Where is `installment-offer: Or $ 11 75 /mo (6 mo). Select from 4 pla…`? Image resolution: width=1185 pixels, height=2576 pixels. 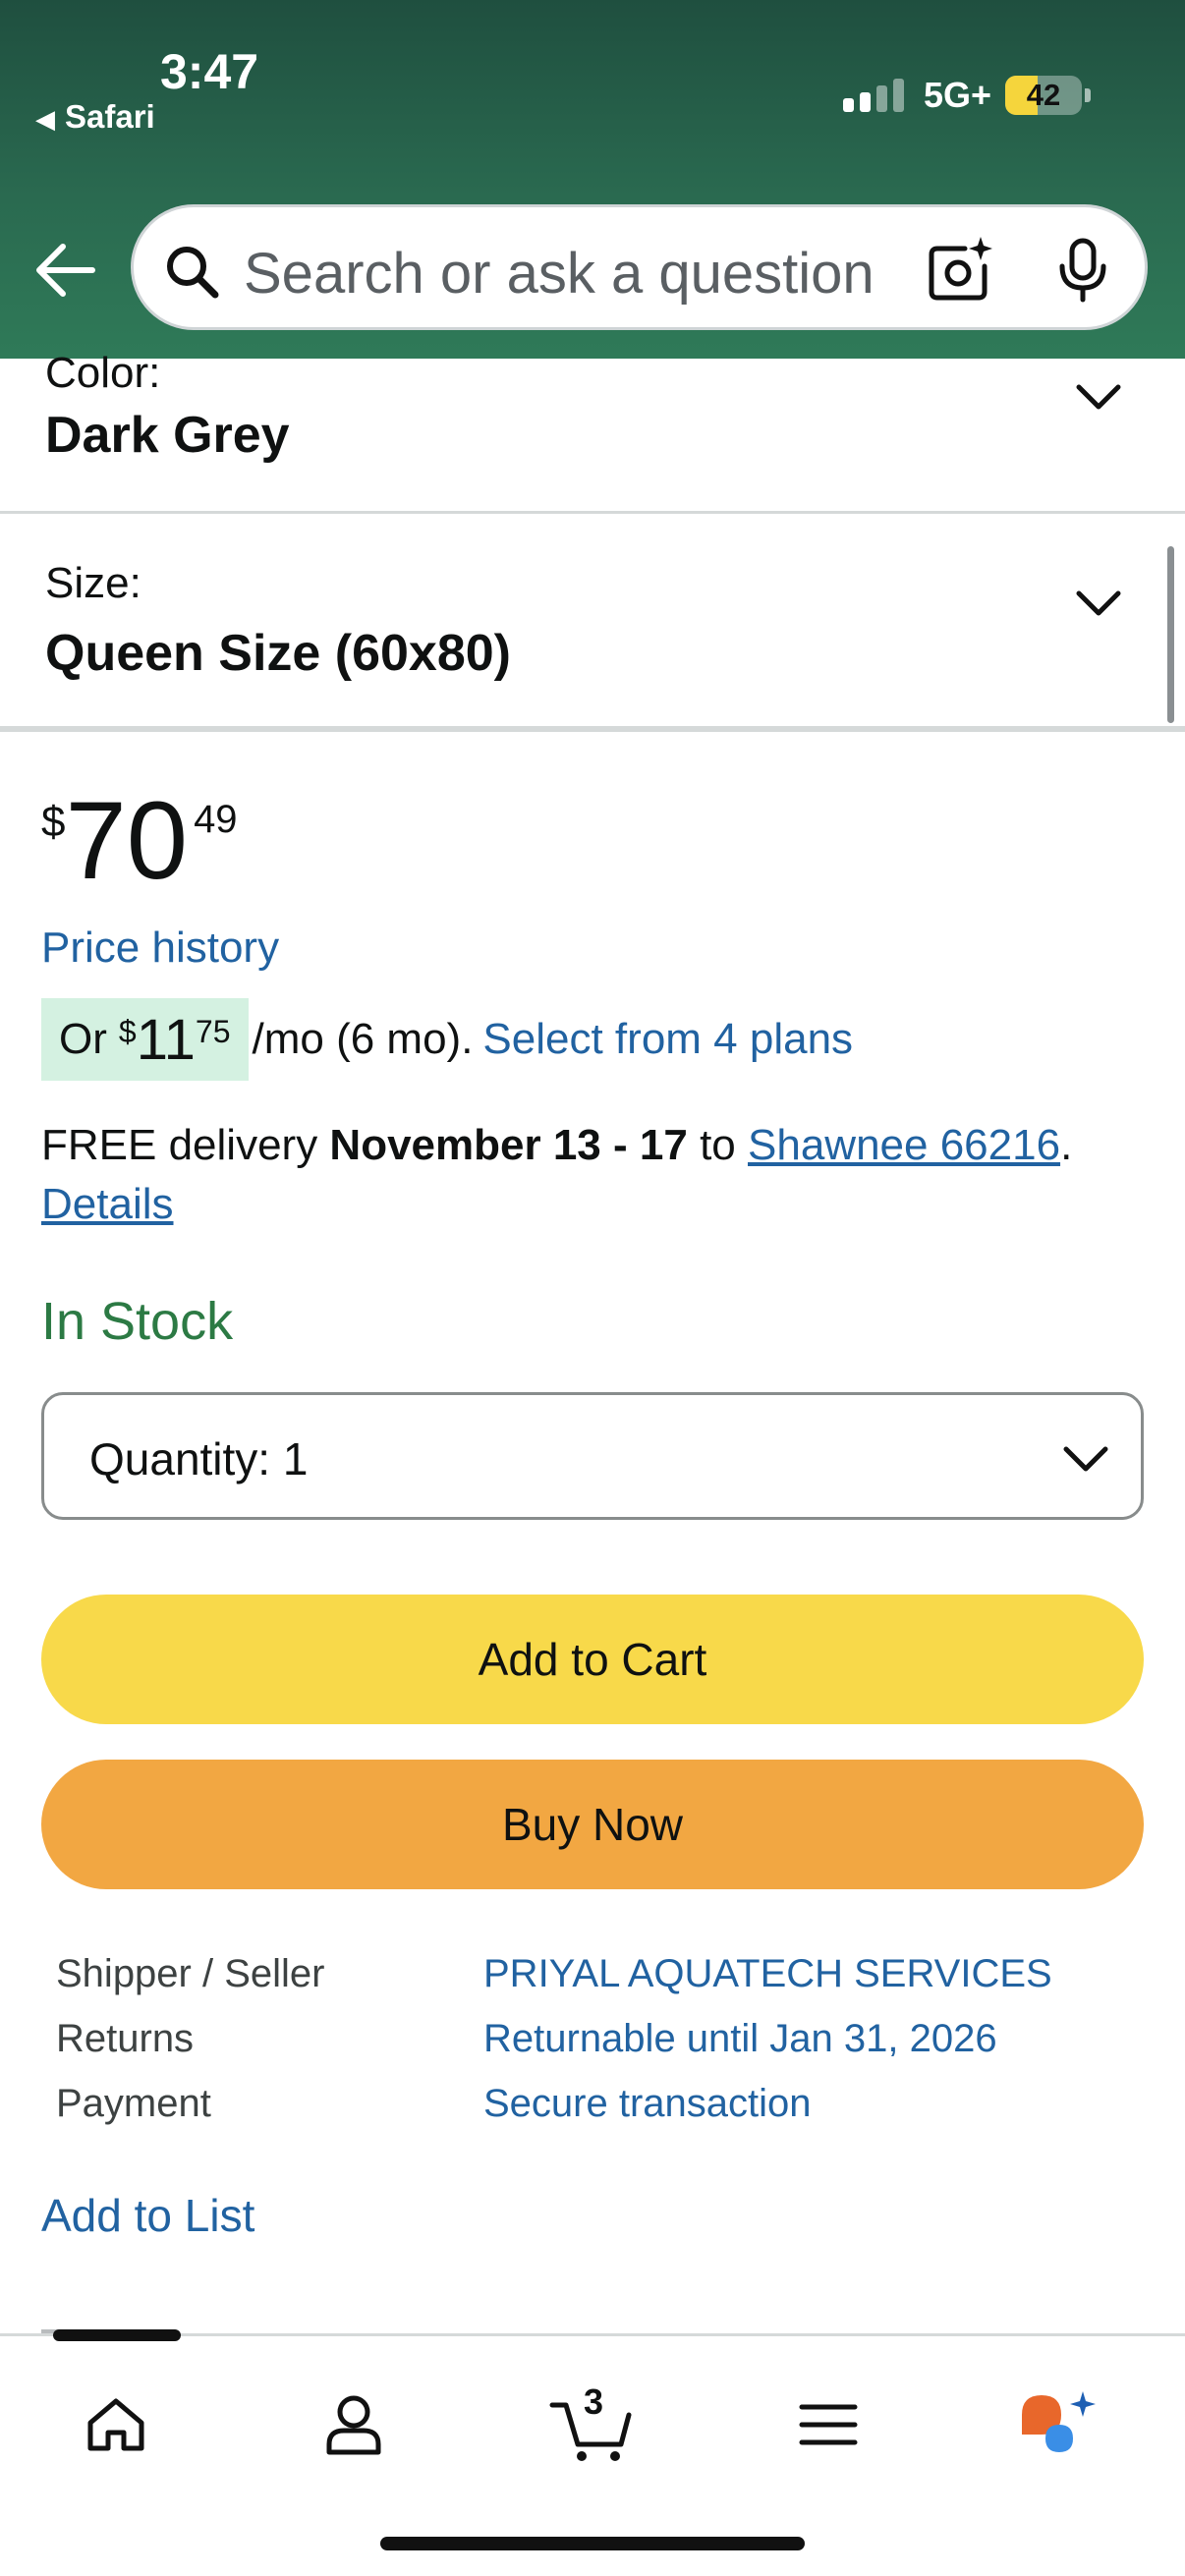
installment-offer: Or $ 11 75 /mo (6 mo). Select from 4 pla… is located at coordinates (447, 1039).